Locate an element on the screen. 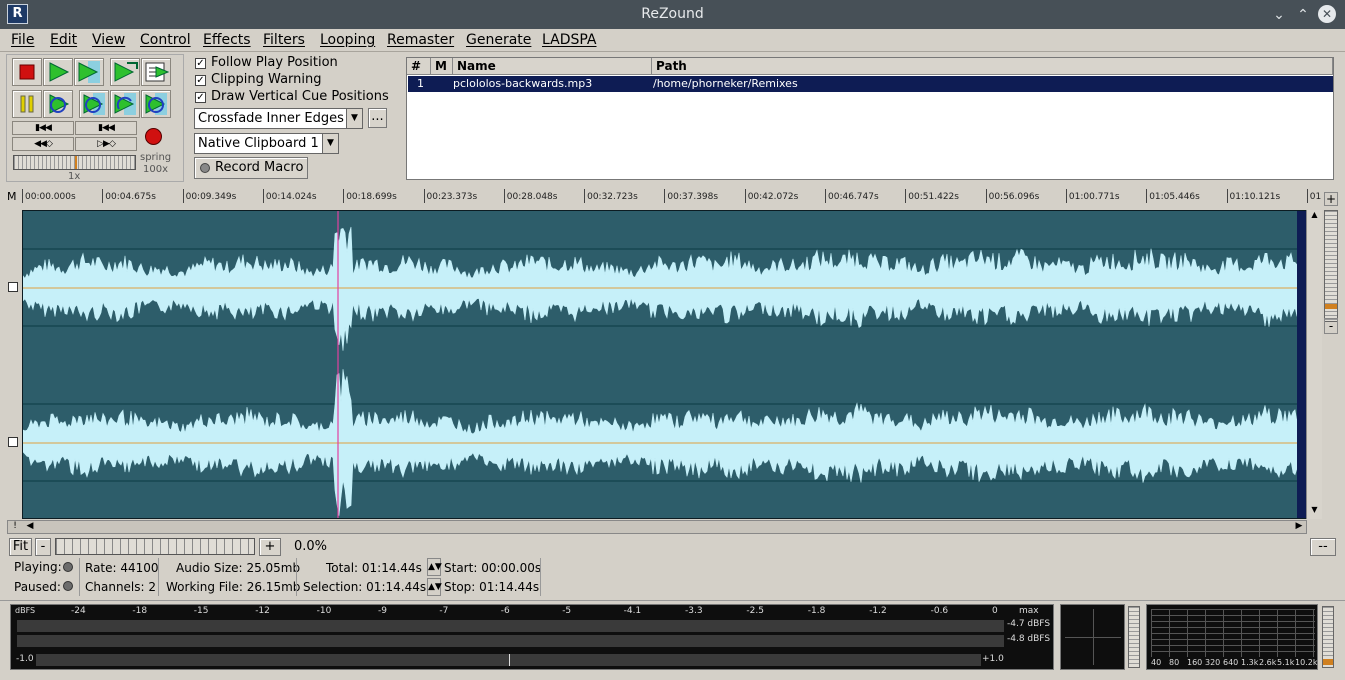 The height and width of the screenshot is (680, 1345). vertical-zoom-out-button: - is located at coordinates (1331, 326).